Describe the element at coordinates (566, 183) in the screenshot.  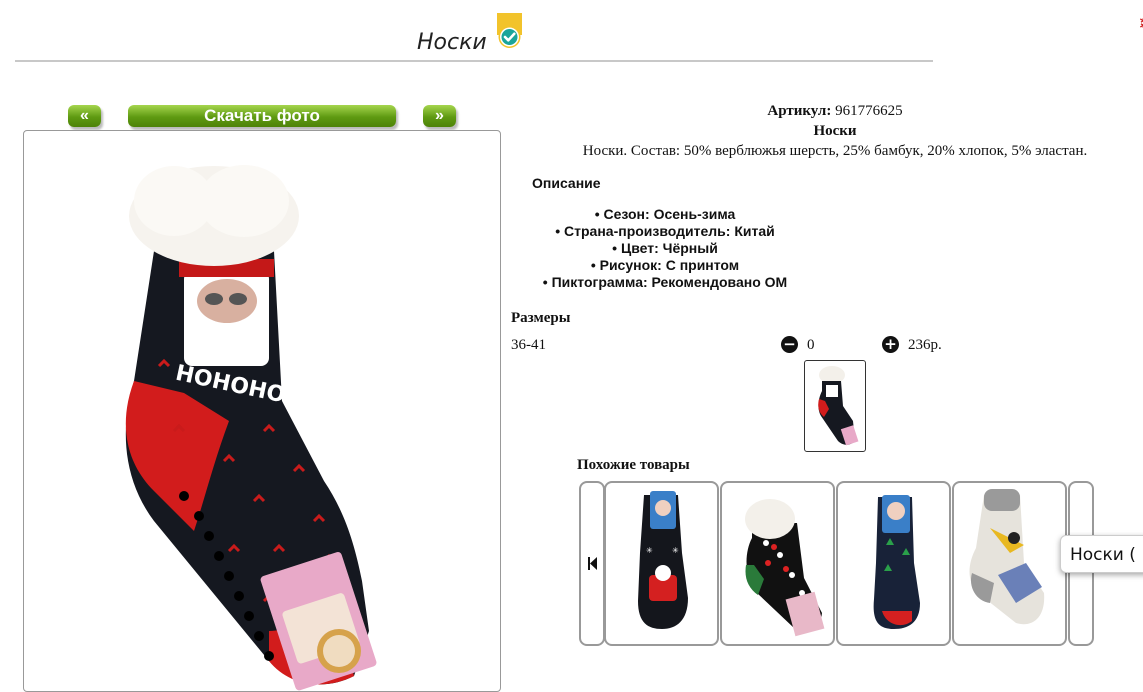
I see `description-heading: Описание` at that location.